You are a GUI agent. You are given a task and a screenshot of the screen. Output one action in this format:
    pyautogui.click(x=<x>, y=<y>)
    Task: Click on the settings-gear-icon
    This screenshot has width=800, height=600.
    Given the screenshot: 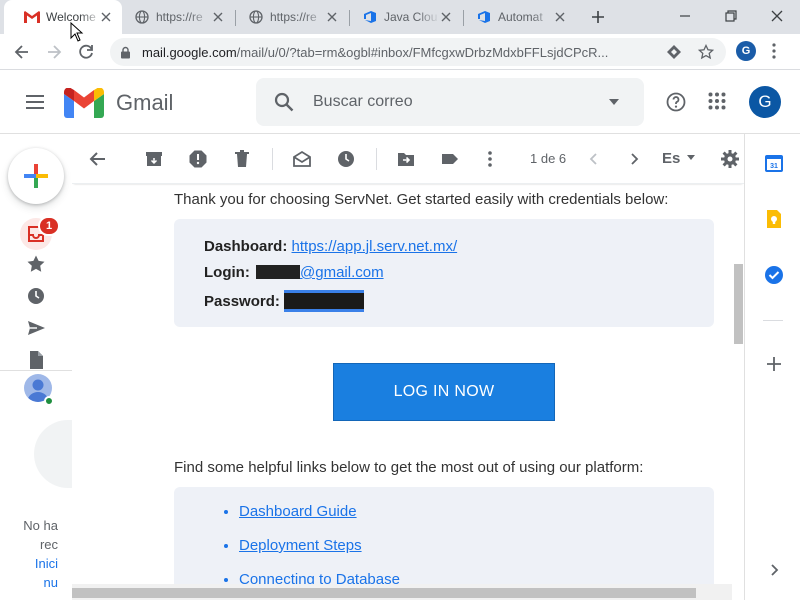 What is the action you would take?
    pyautogui.click(x=730, y=159)
    